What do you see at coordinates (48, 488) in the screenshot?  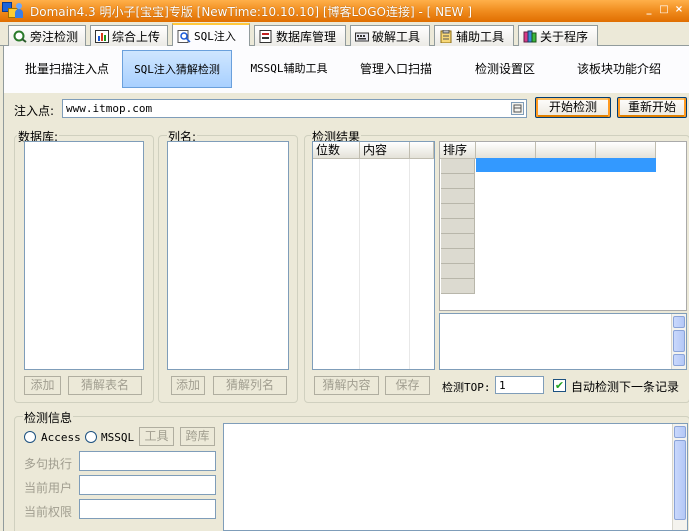 I see `current-user-label: 当前用户` at bounding box center [48, 488].